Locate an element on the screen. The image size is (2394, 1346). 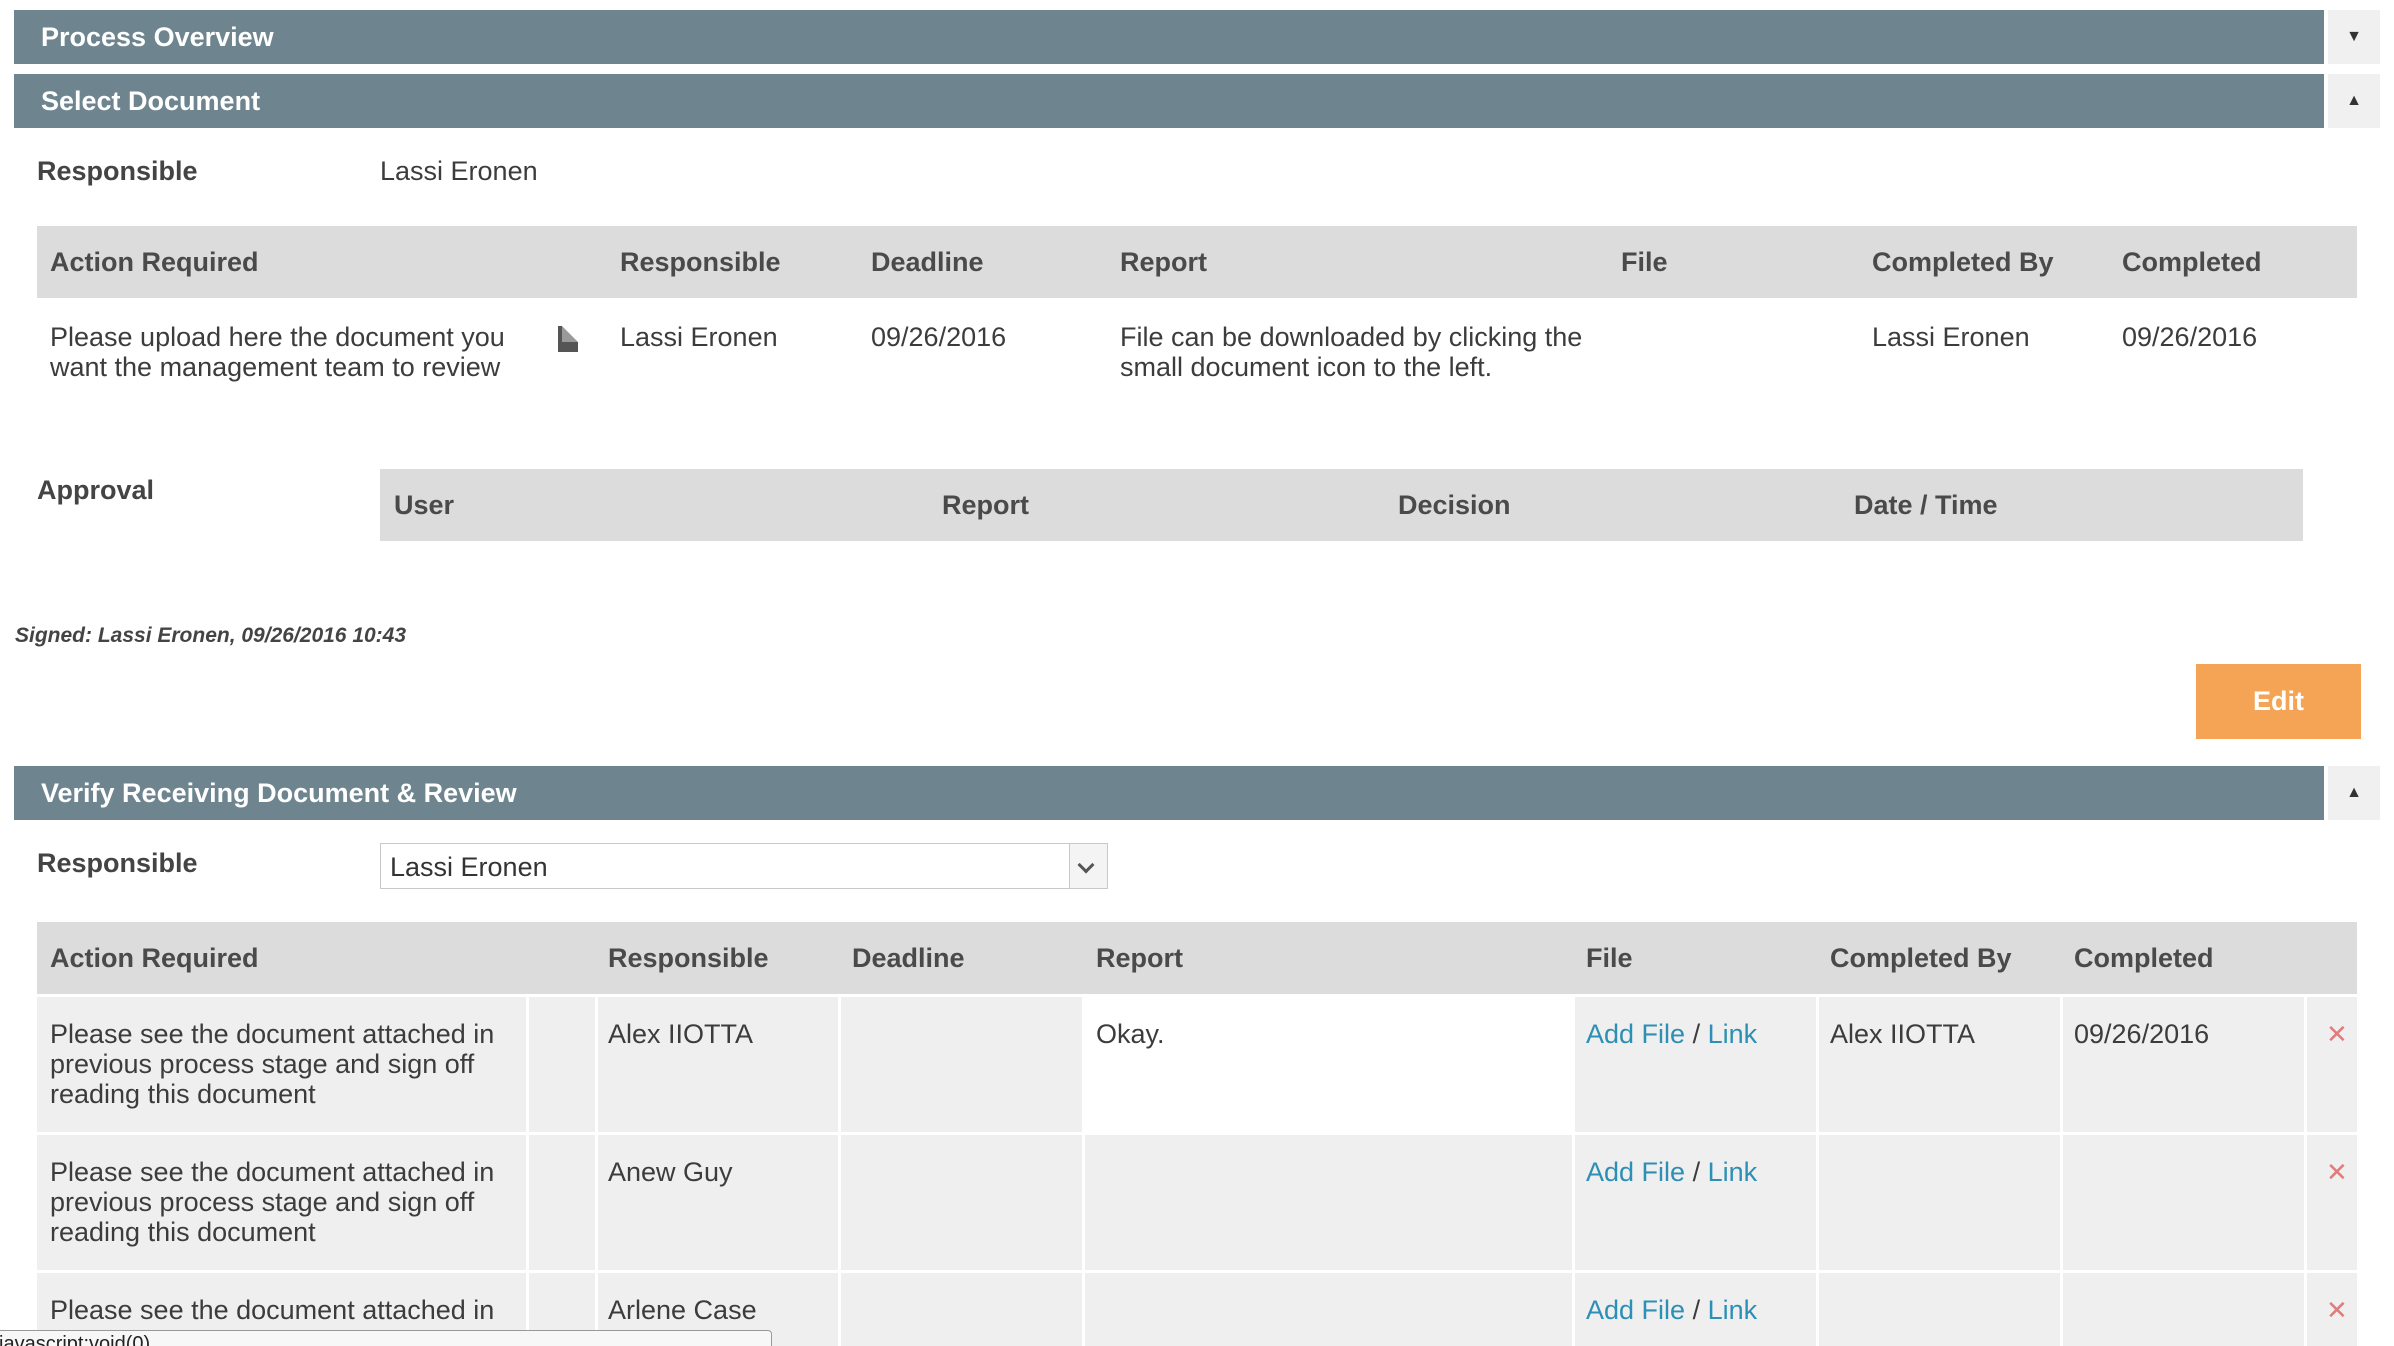
th-user: User is located at coordinates (424, 505).